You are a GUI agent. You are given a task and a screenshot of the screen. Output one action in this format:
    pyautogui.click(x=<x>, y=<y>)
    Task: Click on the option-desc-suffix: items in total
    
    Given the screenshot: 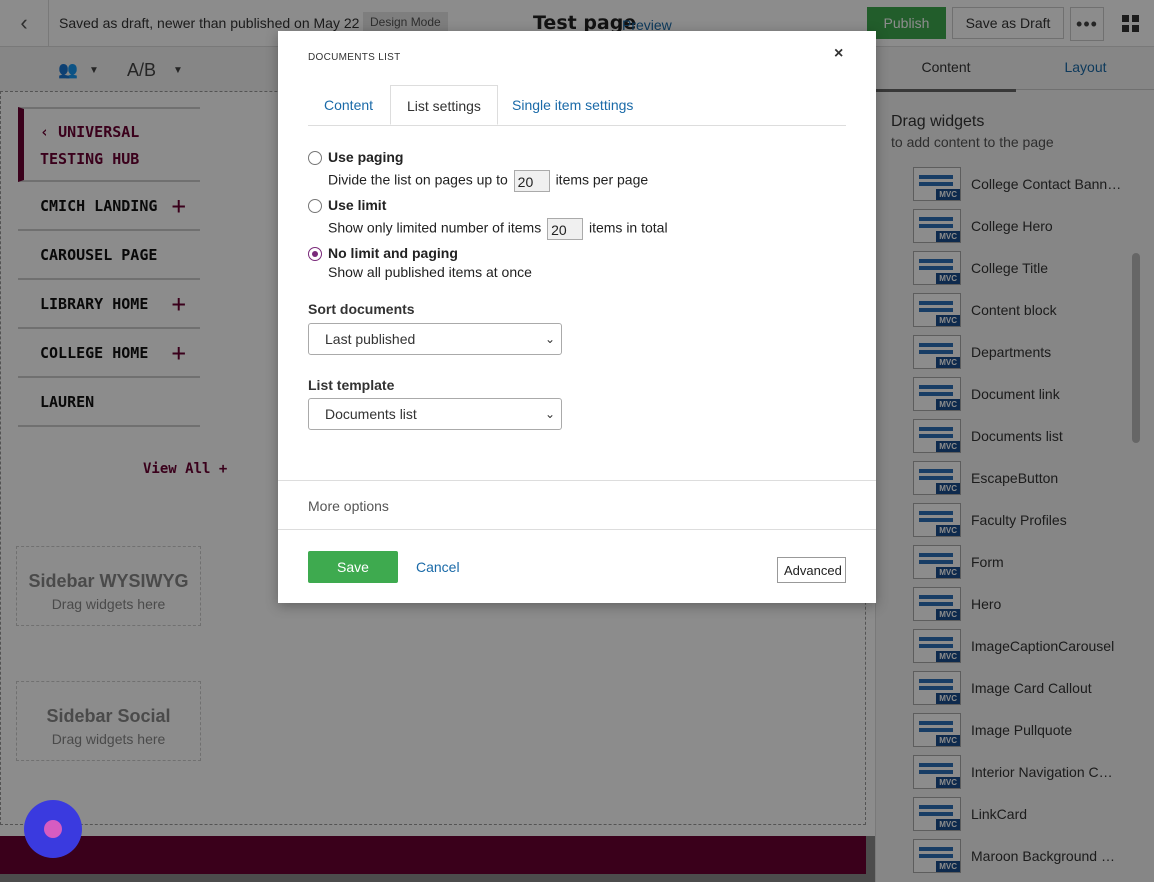 What is the action you would take?
    pyautogui.click(x=628, y=227)
    